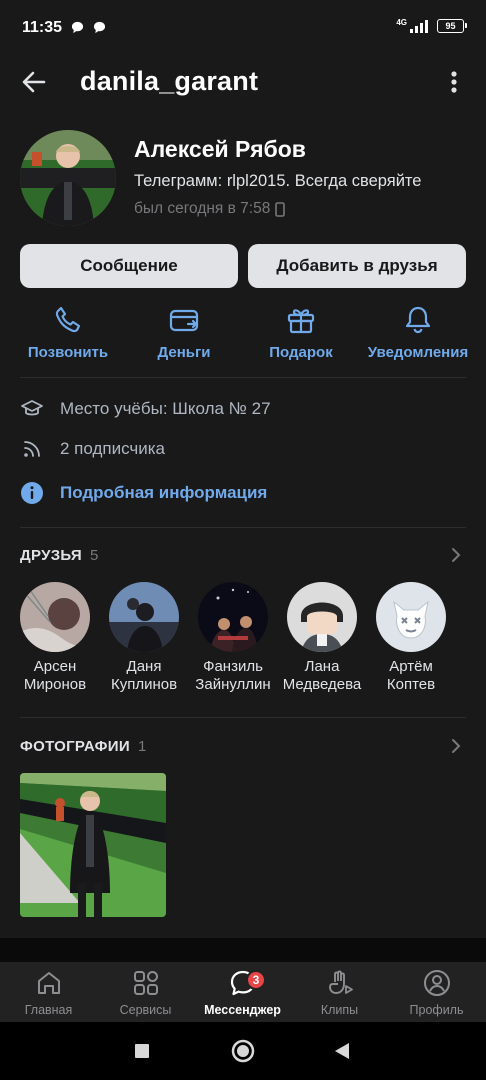 Image resolution: width=486 pixels, height=1080 pixels. What do you see at coordinates (32, 449) in the screenshot?
I see `rss-followers-icon` at bounding box center [32, 449].